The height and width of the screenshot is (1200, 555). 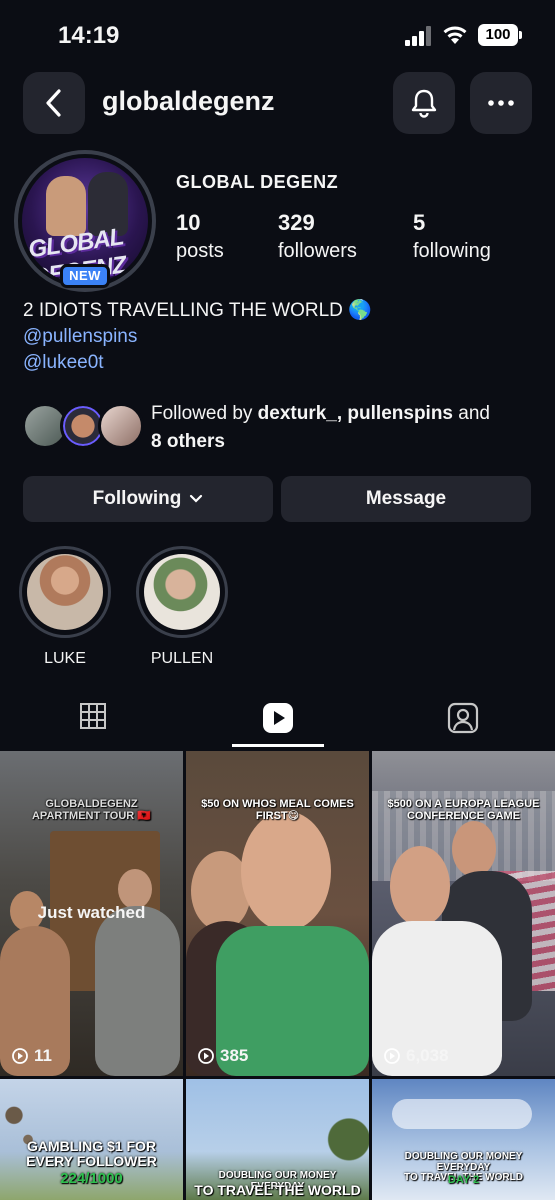 I want to click on reel-view-count: 6,038, so click(x=427, y=1055).